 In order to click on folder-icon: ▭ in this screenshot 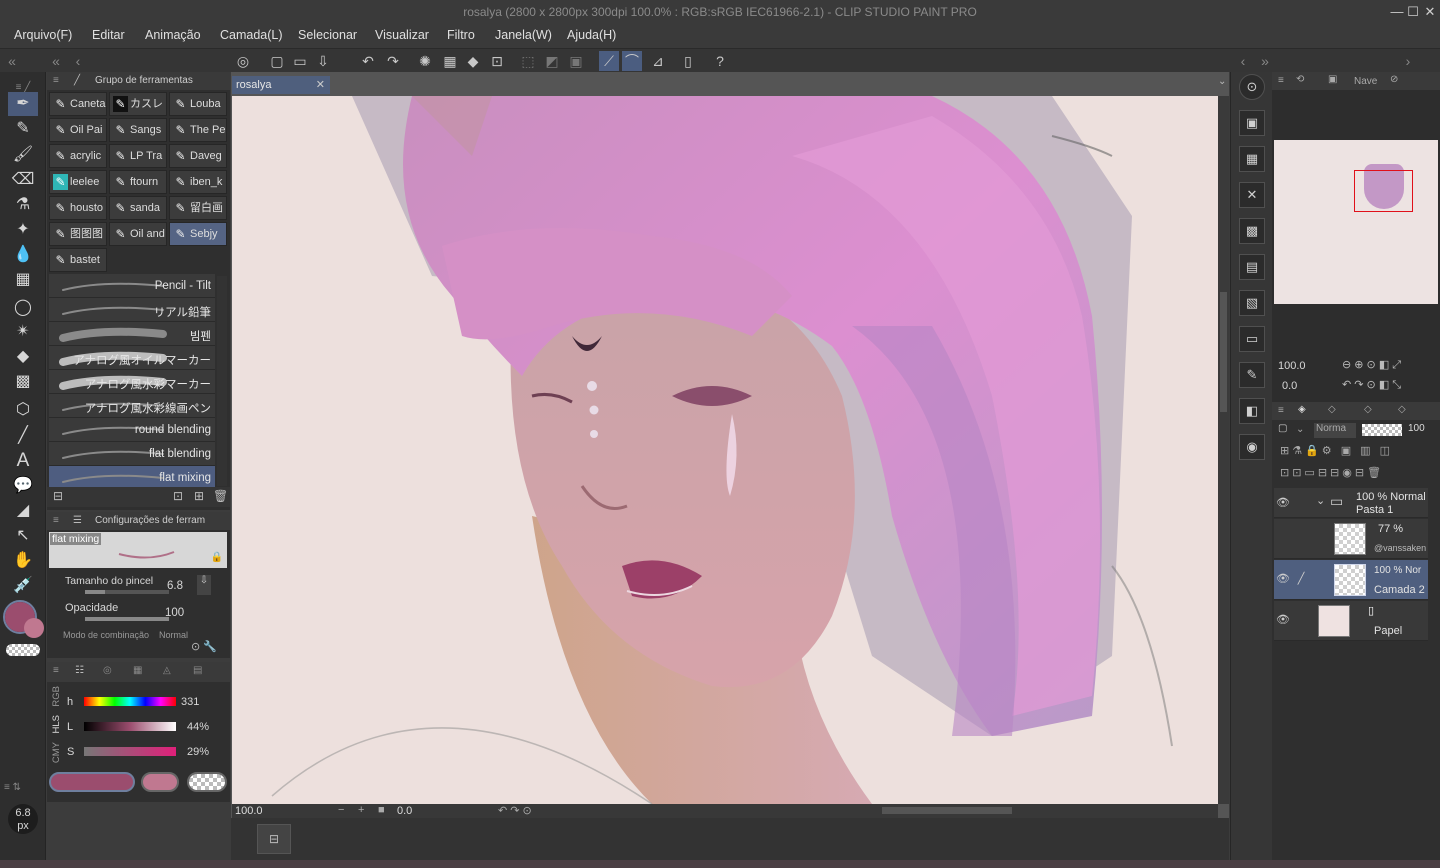, I will do `click(1252, 339)`.